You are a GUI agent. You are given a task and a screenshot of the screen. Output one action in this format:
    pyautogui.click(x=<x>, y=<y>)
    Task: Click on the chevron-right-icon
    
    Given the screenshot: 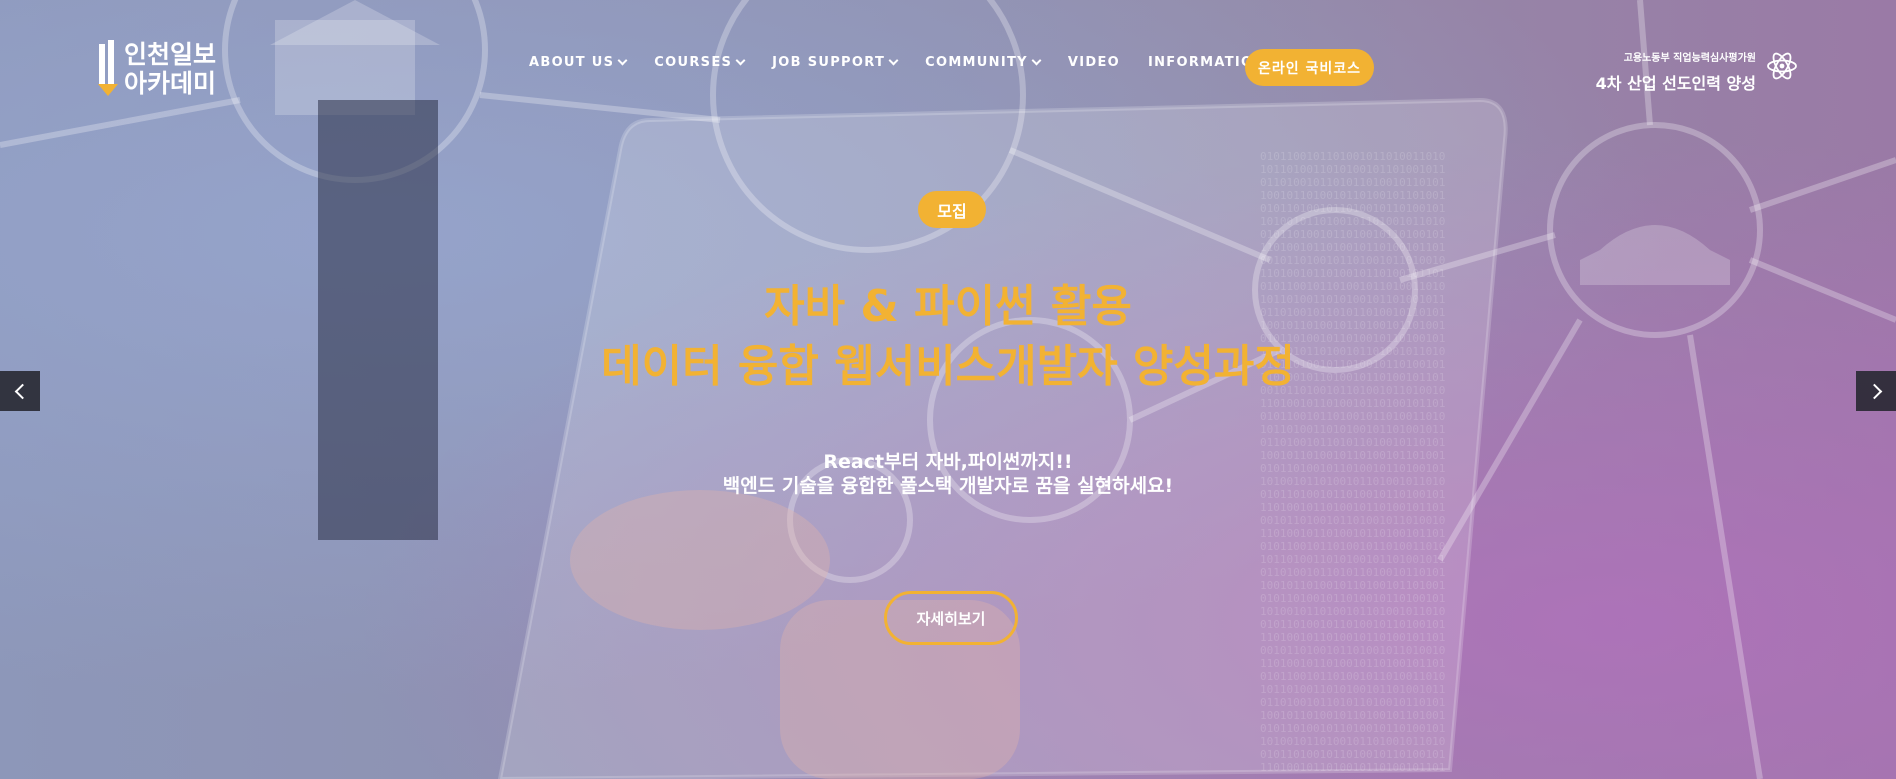 What is the action you would take?
    pyautogui.click(x=1874, y=391)
    